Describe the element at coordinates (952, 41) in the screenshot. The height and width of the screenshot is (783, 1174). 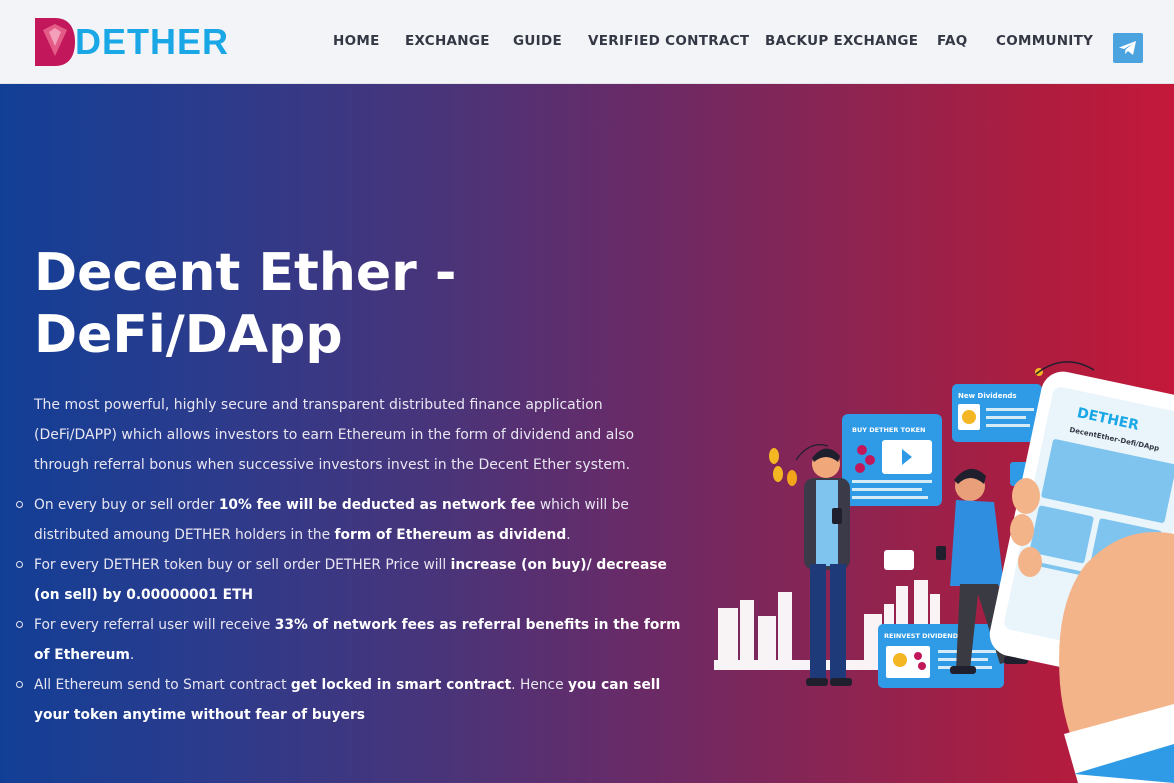
I see `nav-faq: FAQ` at that location.